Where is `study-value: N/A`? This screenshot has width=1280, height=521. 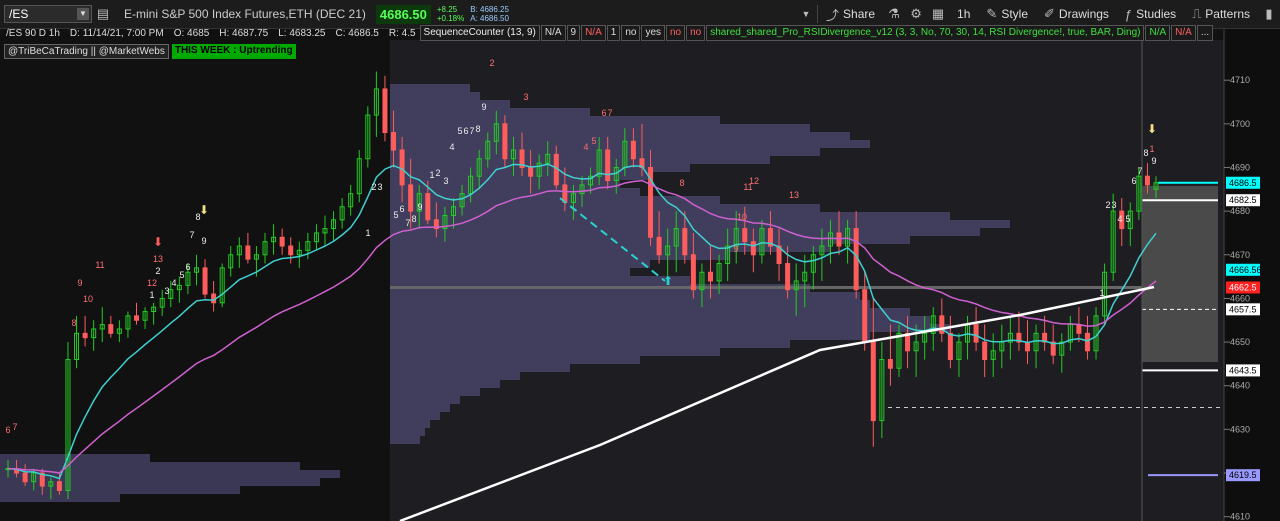 study-value: N/A is located at coordinates (593, 33).